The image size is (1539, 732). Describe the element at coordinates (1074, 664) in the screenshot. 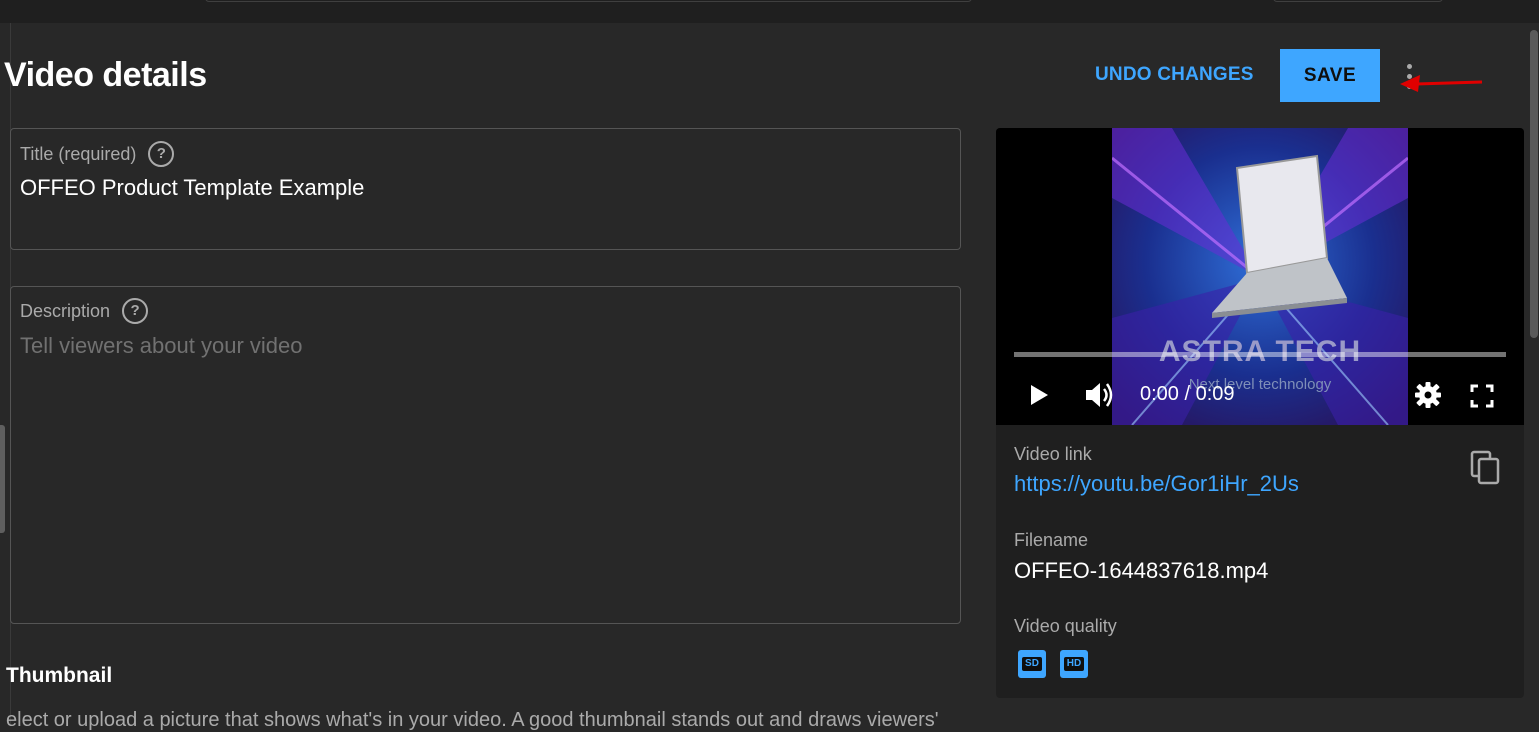

I see `hd-quality-badge: HD` at that location.